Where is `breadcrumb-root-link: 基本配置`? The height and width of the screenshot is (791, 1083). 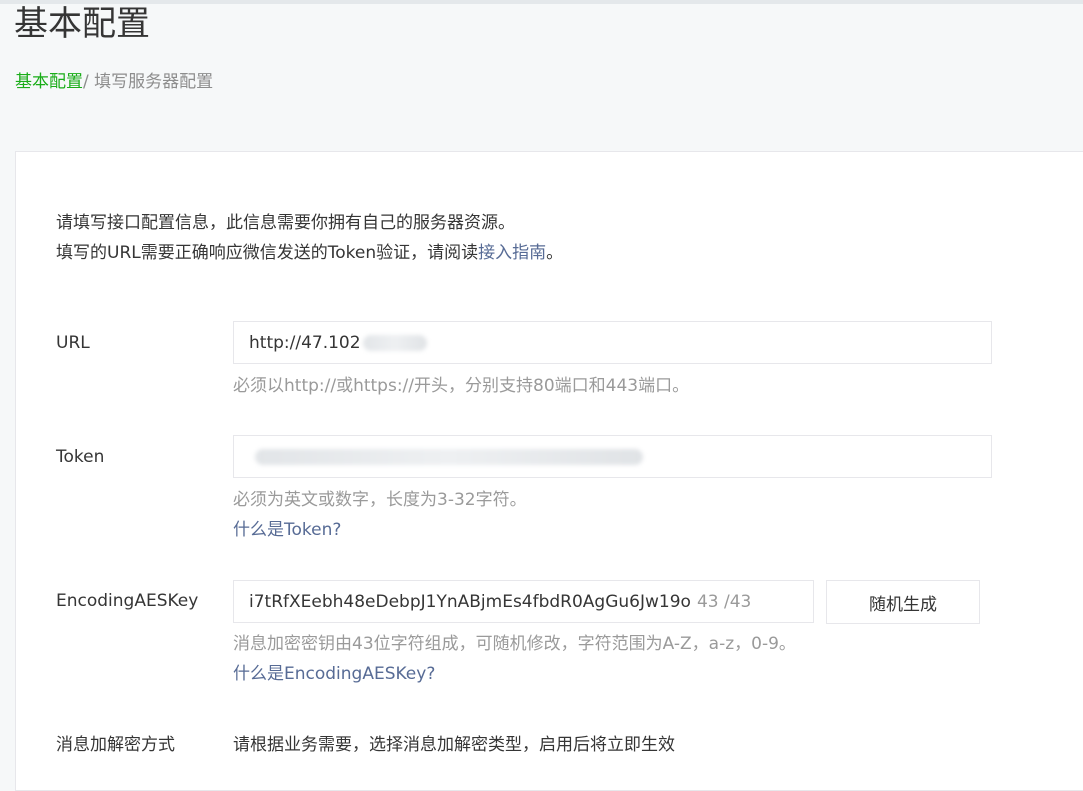 breadcrumb-root-link: 基本配置 is located at coordinates (49, 82).